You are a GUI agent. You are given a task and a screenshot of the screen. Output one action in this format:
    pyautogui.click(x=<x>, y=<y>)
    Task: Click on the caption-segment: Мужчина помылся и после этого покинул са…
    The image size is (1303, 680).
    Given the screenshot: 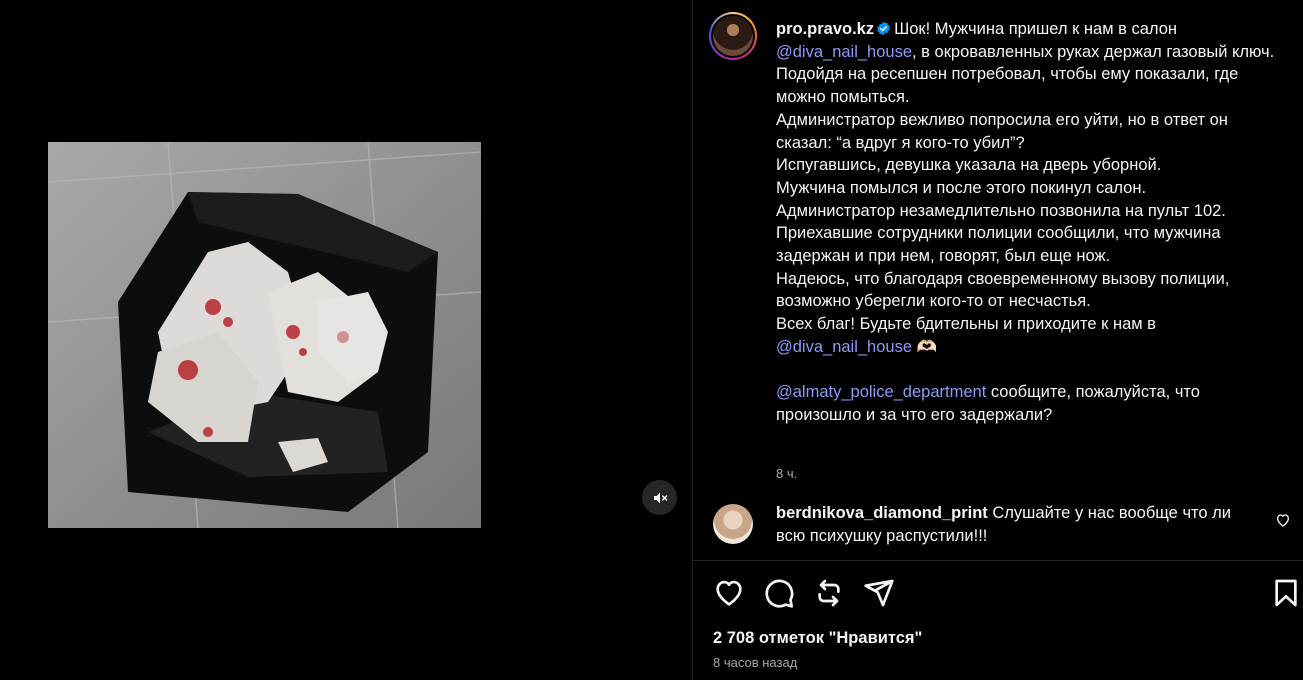 What is the action you would take?
    pyautogui.click(x=961, y=187)
    